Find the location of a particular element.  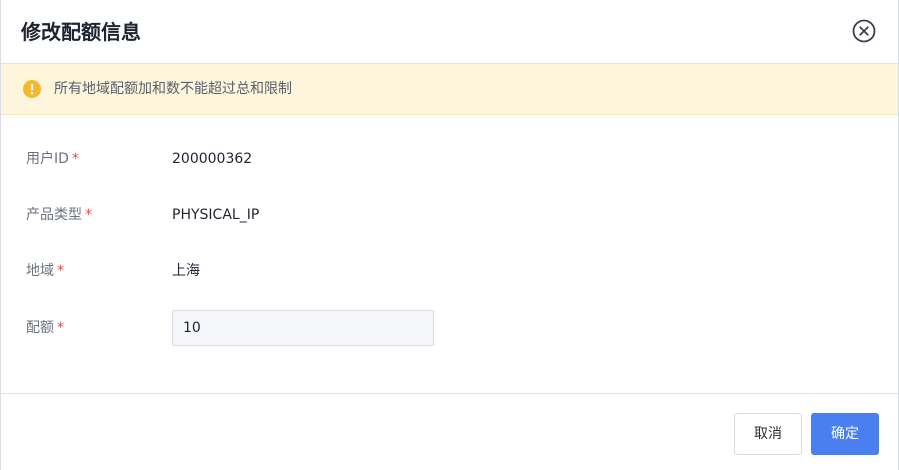

close-button is located at coordinates (864, 31).